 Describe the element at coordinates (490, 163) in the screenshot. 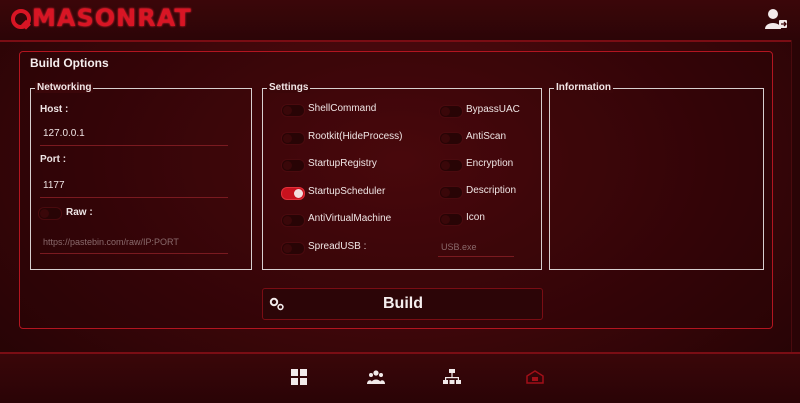

I see `option-label: Encryption` at that location.